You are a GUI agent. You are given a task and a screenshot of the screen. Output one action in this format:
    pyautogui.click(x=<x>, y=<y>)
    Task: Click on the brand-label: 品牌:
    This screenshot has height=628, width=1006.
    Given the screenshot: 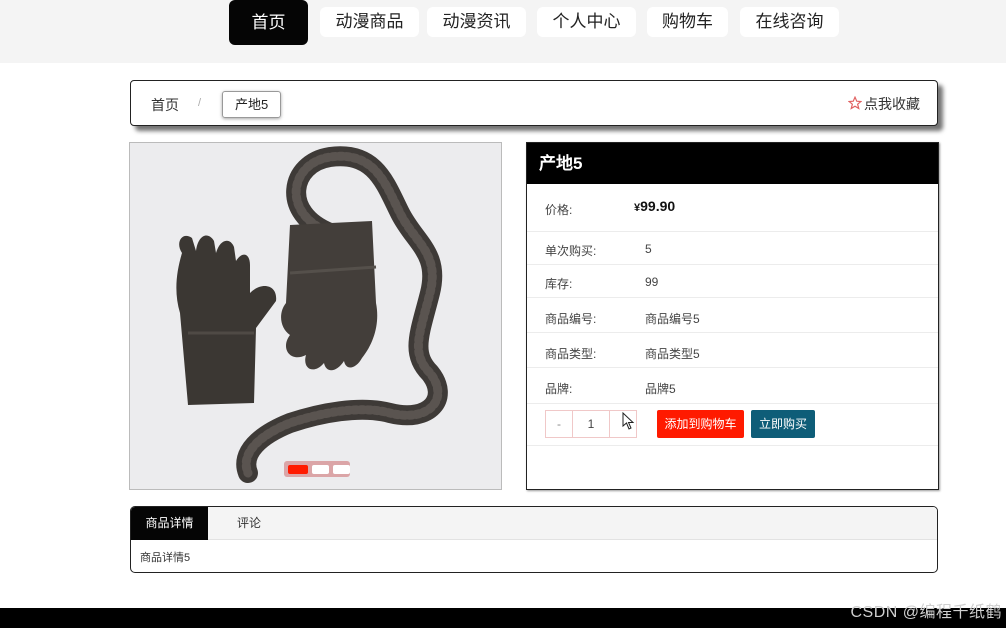 What is the action you would take?
    pyautogui.click(x=559, y=389)
    